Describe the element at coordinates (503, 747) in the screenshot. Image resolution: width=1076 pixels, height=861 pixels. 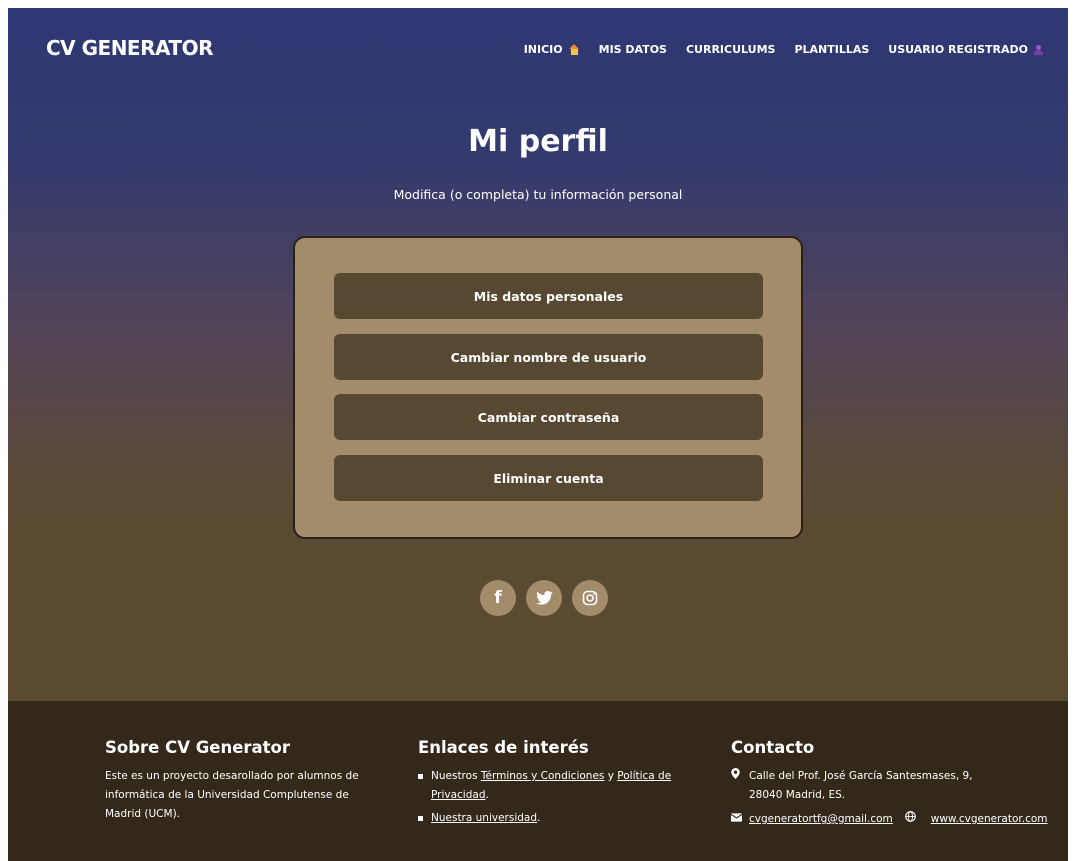
I see `footer-links-title: Enlaces de interés` at that location.